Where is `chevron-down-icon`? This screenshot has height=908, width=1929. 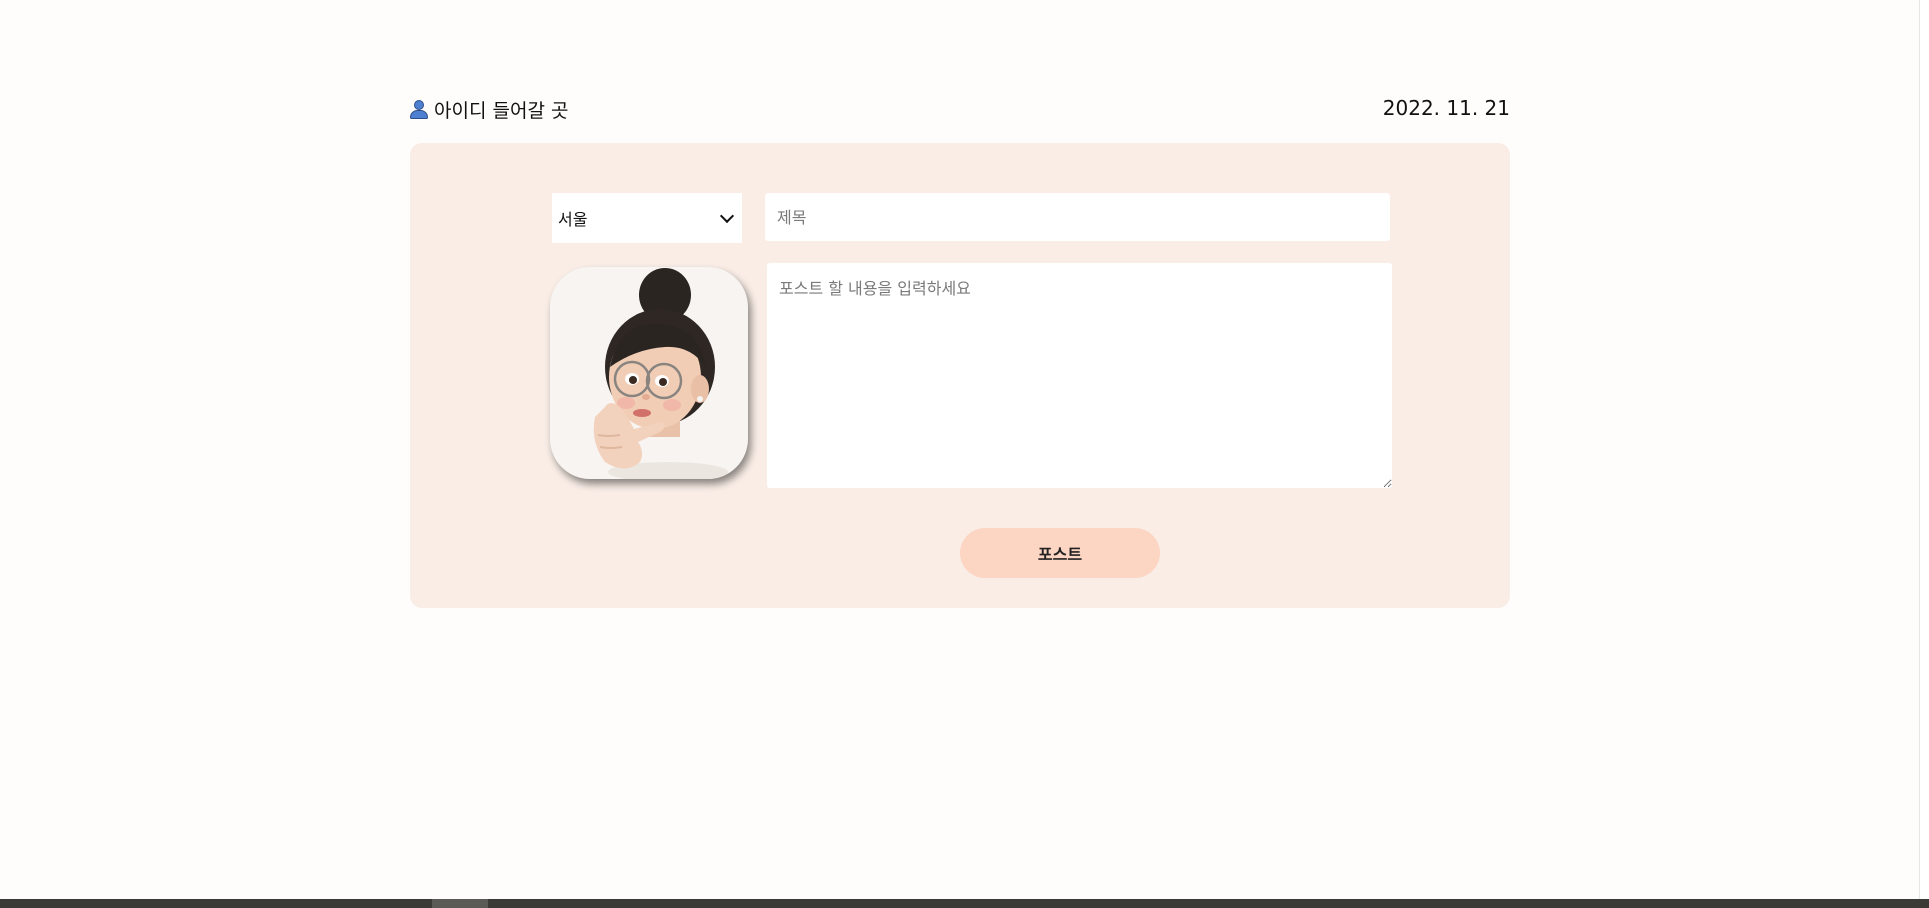 chevron-down-icon is located at coordinates (727, 216).